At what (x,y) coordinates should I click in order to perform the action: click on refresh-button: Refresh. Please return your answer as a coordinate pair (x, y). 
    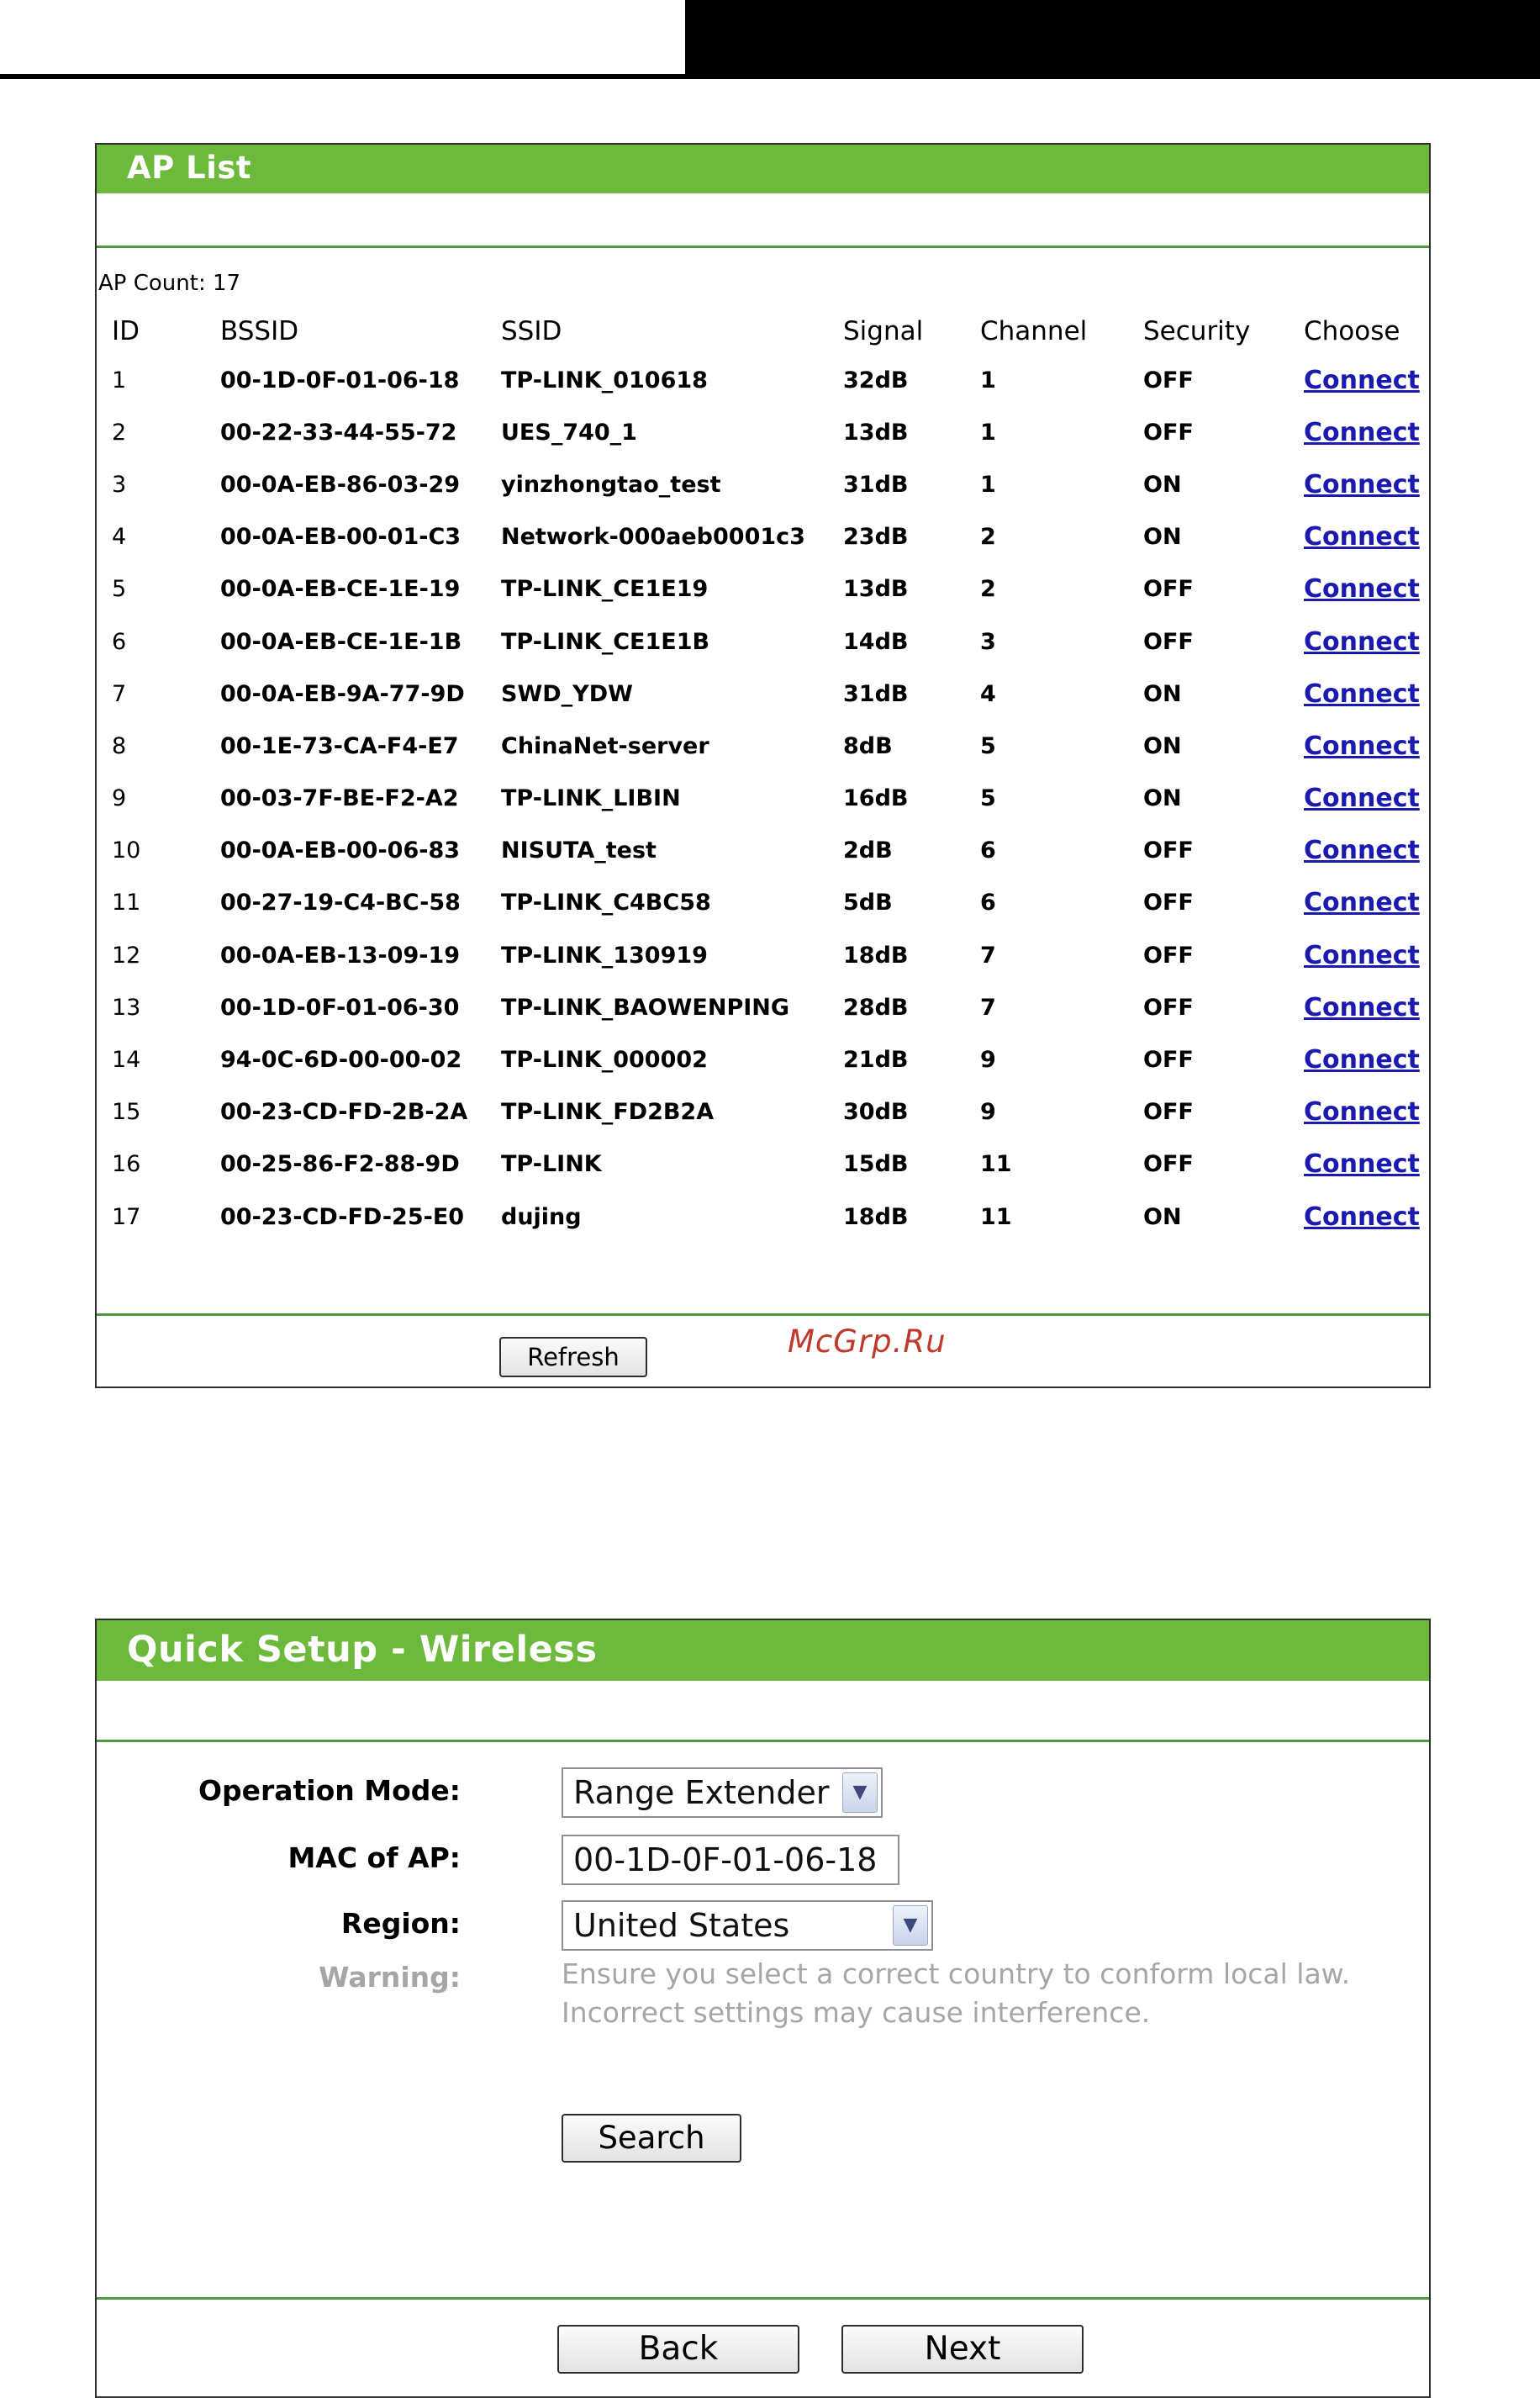
    Looking at the image, I should click on (573, 1357).